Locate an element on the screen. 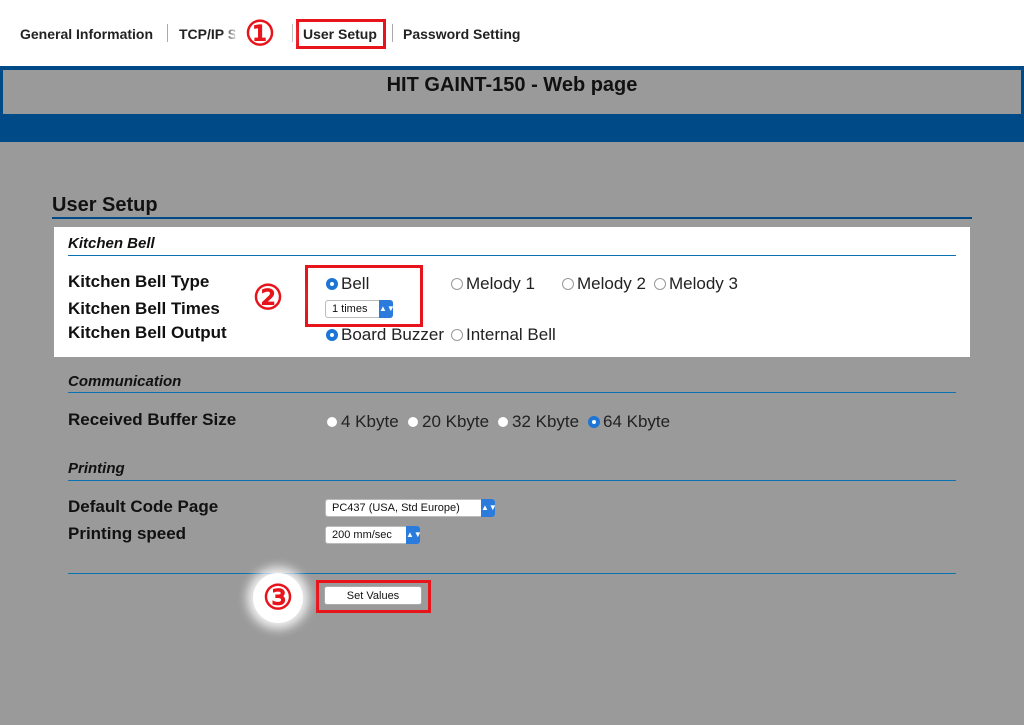 This screenshot has width=1024, height=725. page-title: User Setup is located at coordinates (105, 205).